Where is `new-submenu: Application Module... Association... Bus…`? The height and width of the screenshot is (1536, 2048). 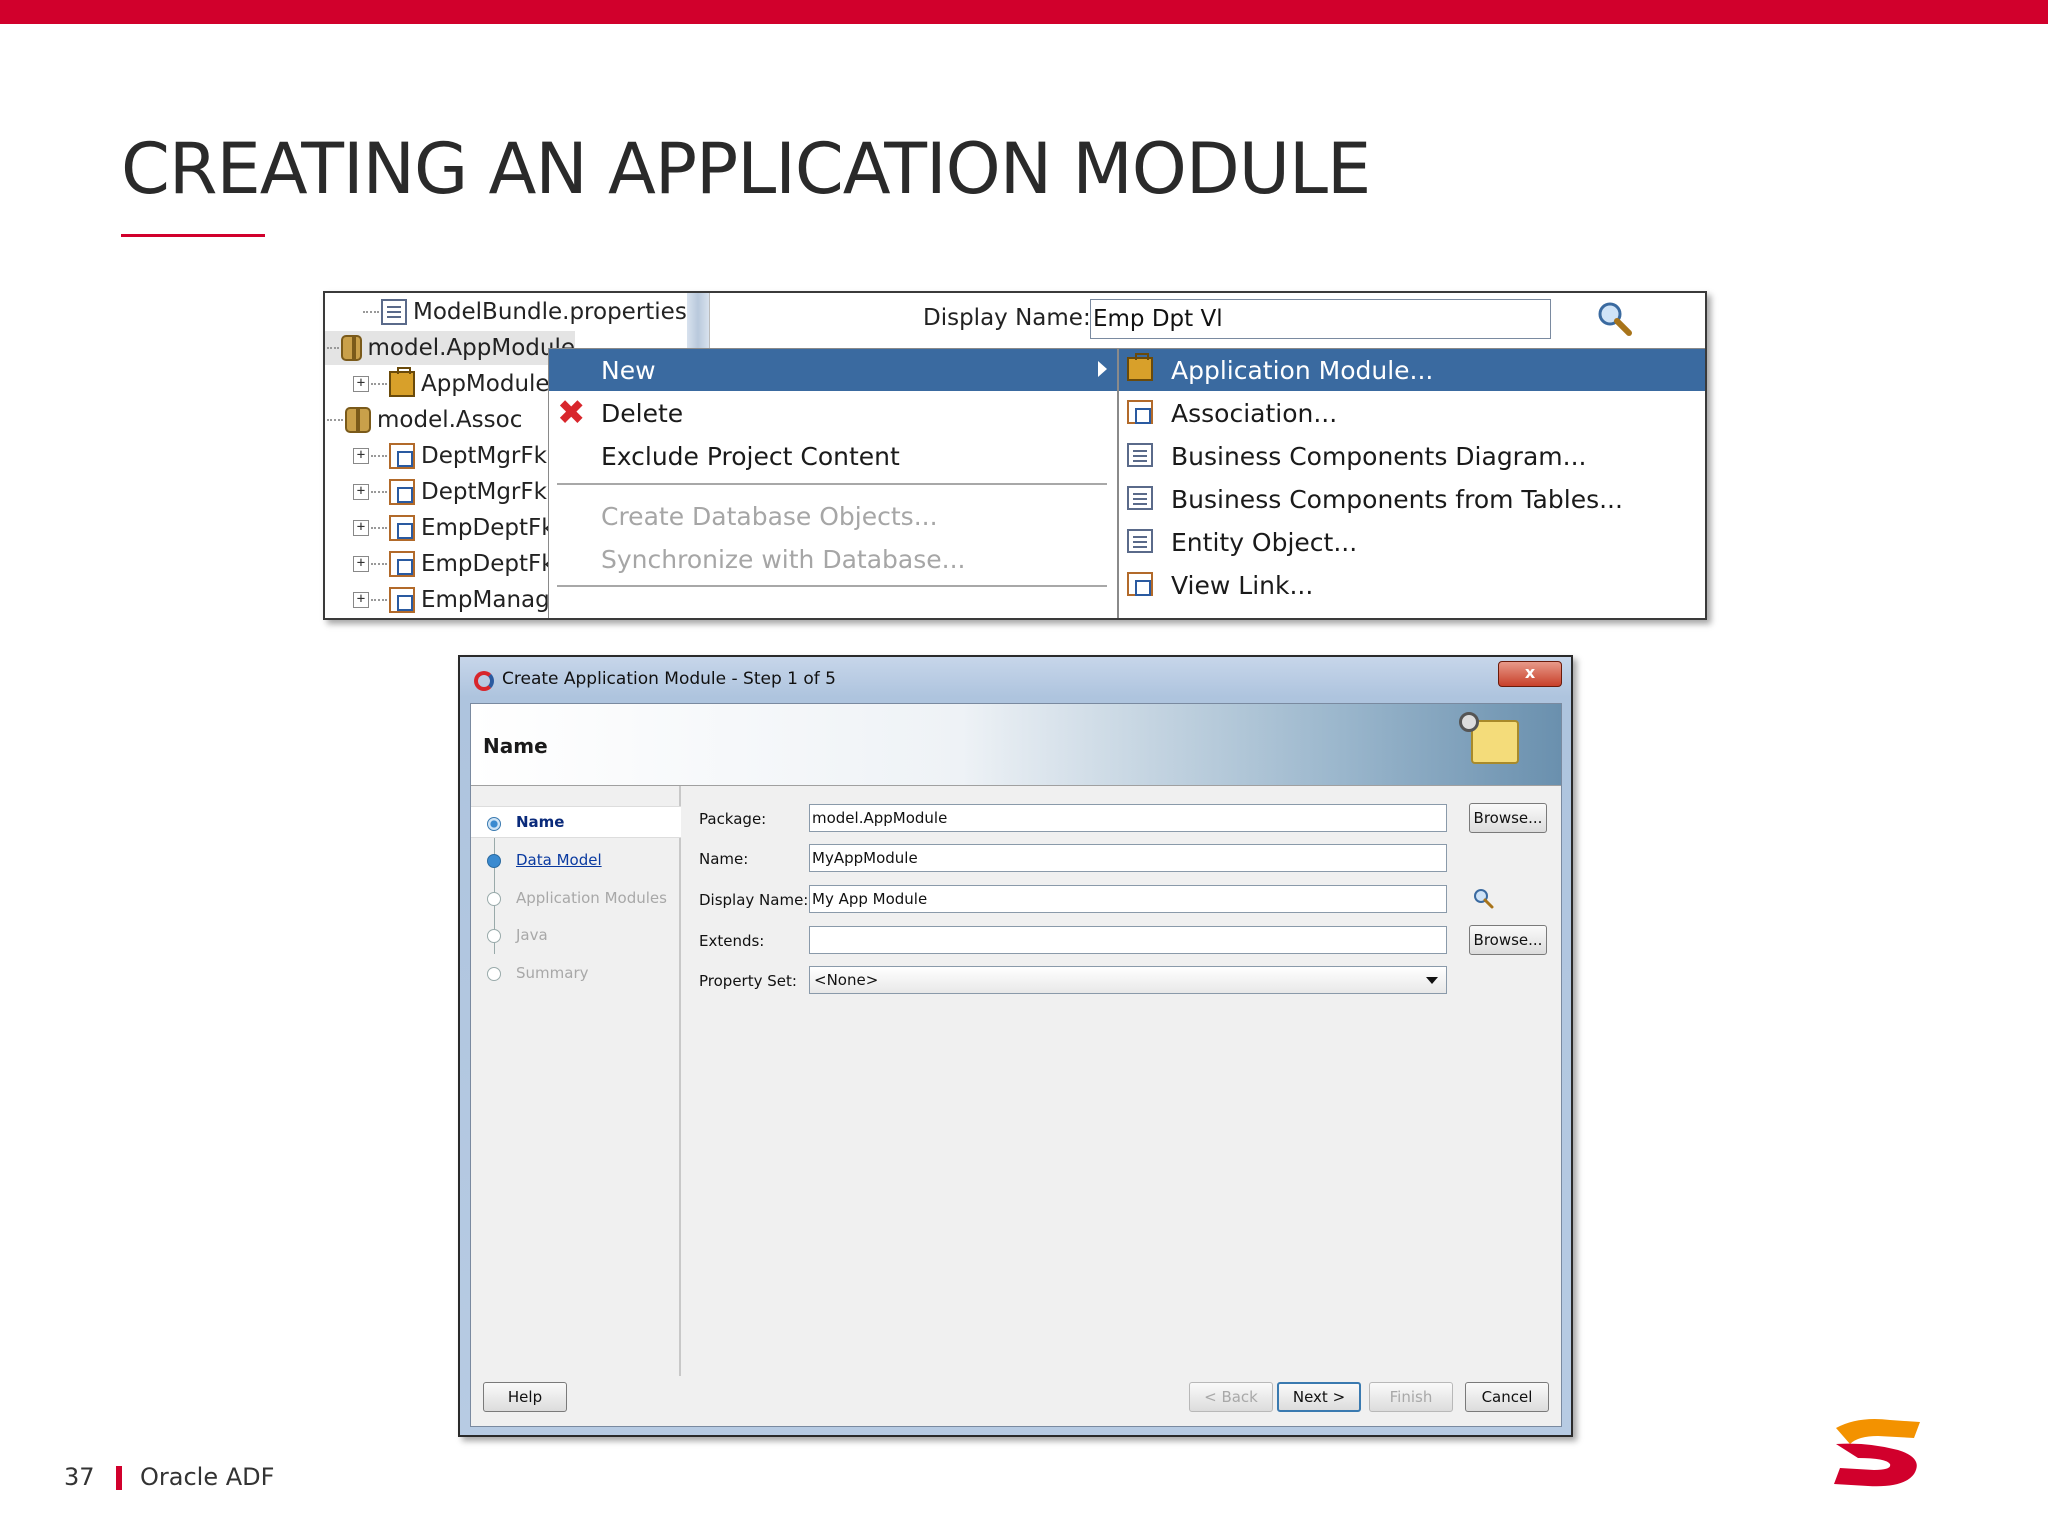
new-submenu: Application Module... Association... Bus… is located at coordinates (1411, 483).